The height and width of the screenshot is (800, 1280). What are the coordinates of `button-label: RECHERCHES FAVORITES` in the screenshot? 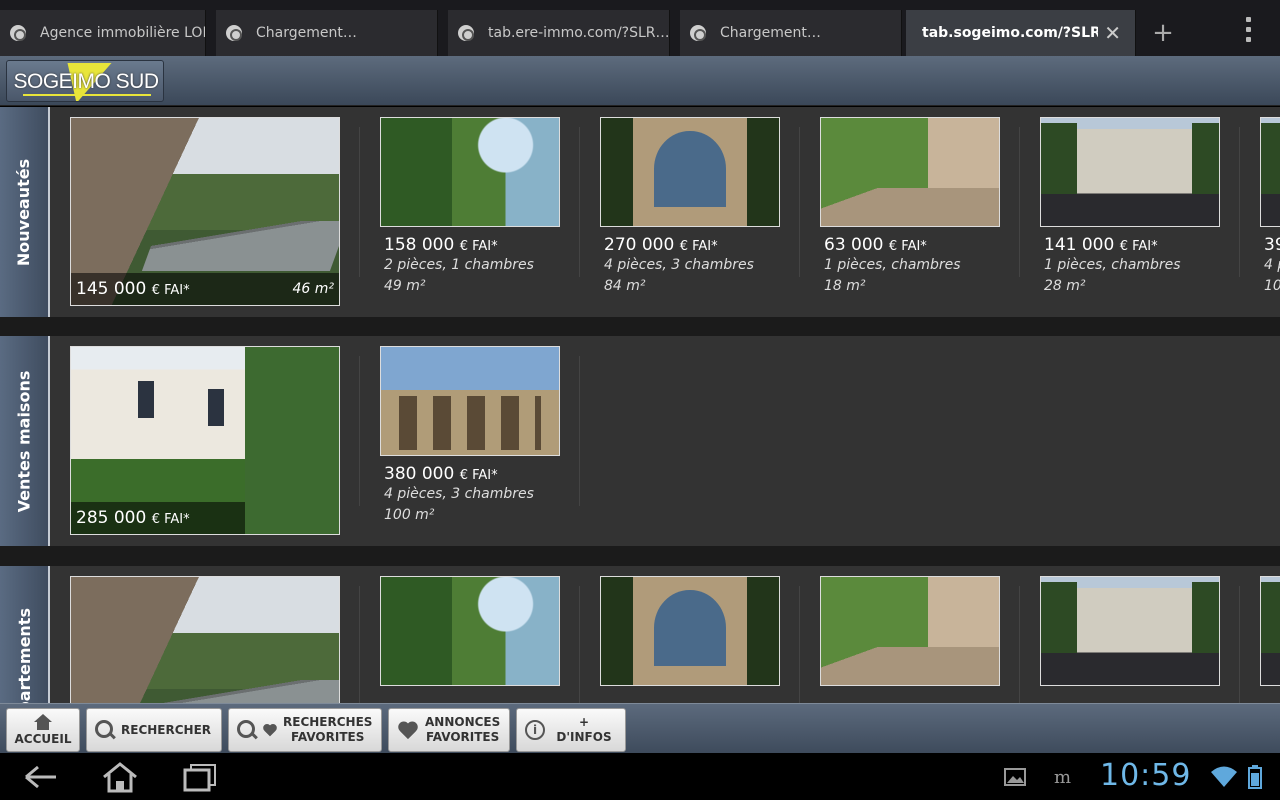 It's located at (328, 729).